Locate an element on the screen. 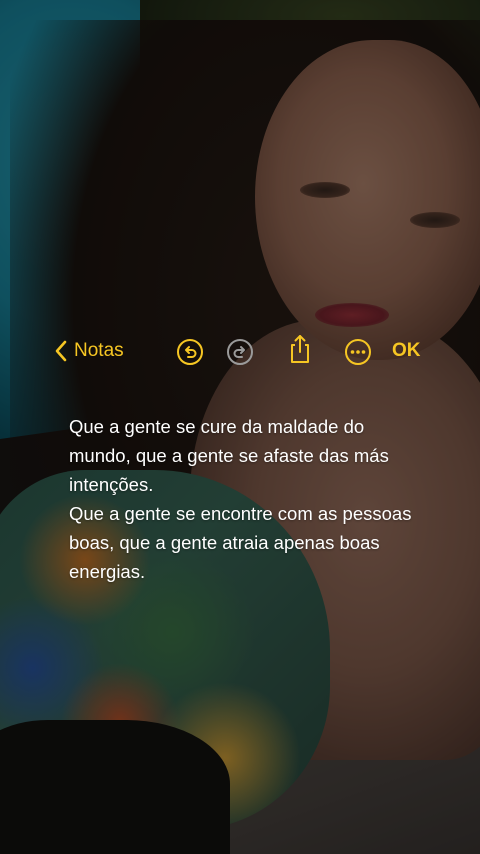 This screenshot has height=854, width=480. undo-button is located at coordinates (190, 352).